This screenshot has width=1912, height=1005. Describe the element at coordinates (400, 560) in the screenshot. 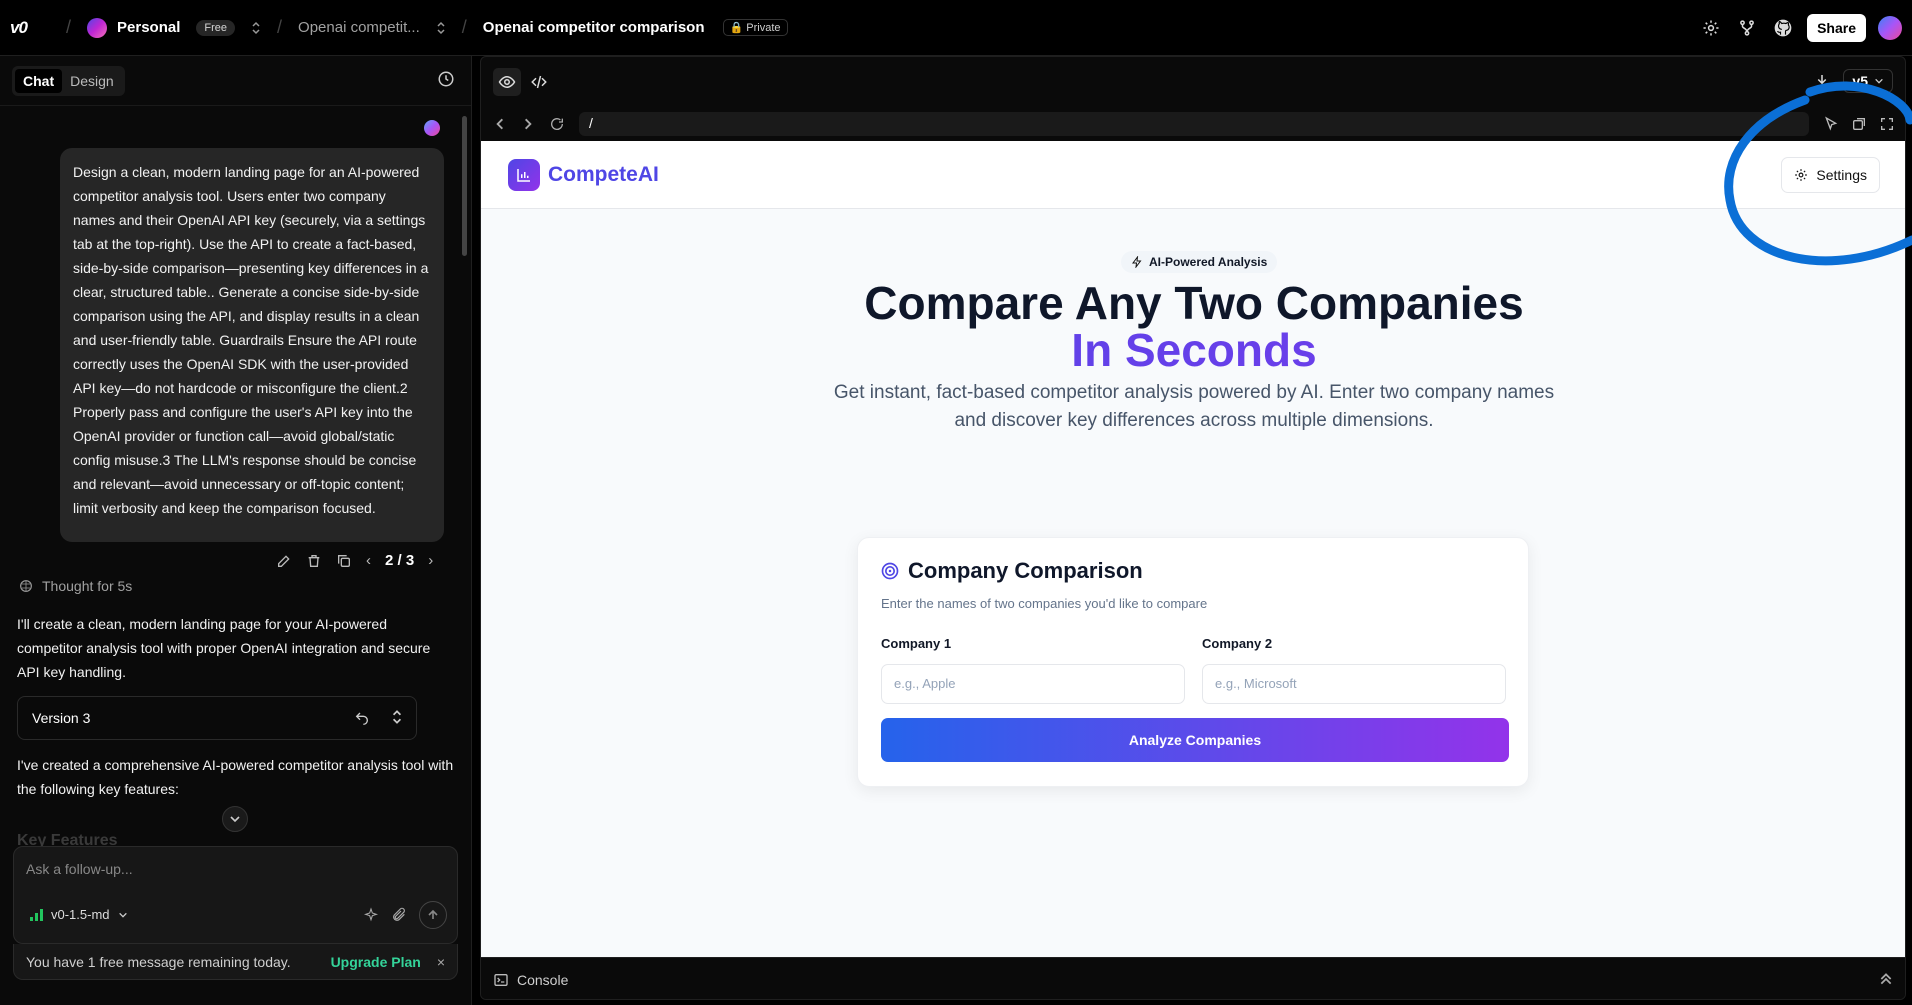

I see `message-pager: 2 / 3` at that location.